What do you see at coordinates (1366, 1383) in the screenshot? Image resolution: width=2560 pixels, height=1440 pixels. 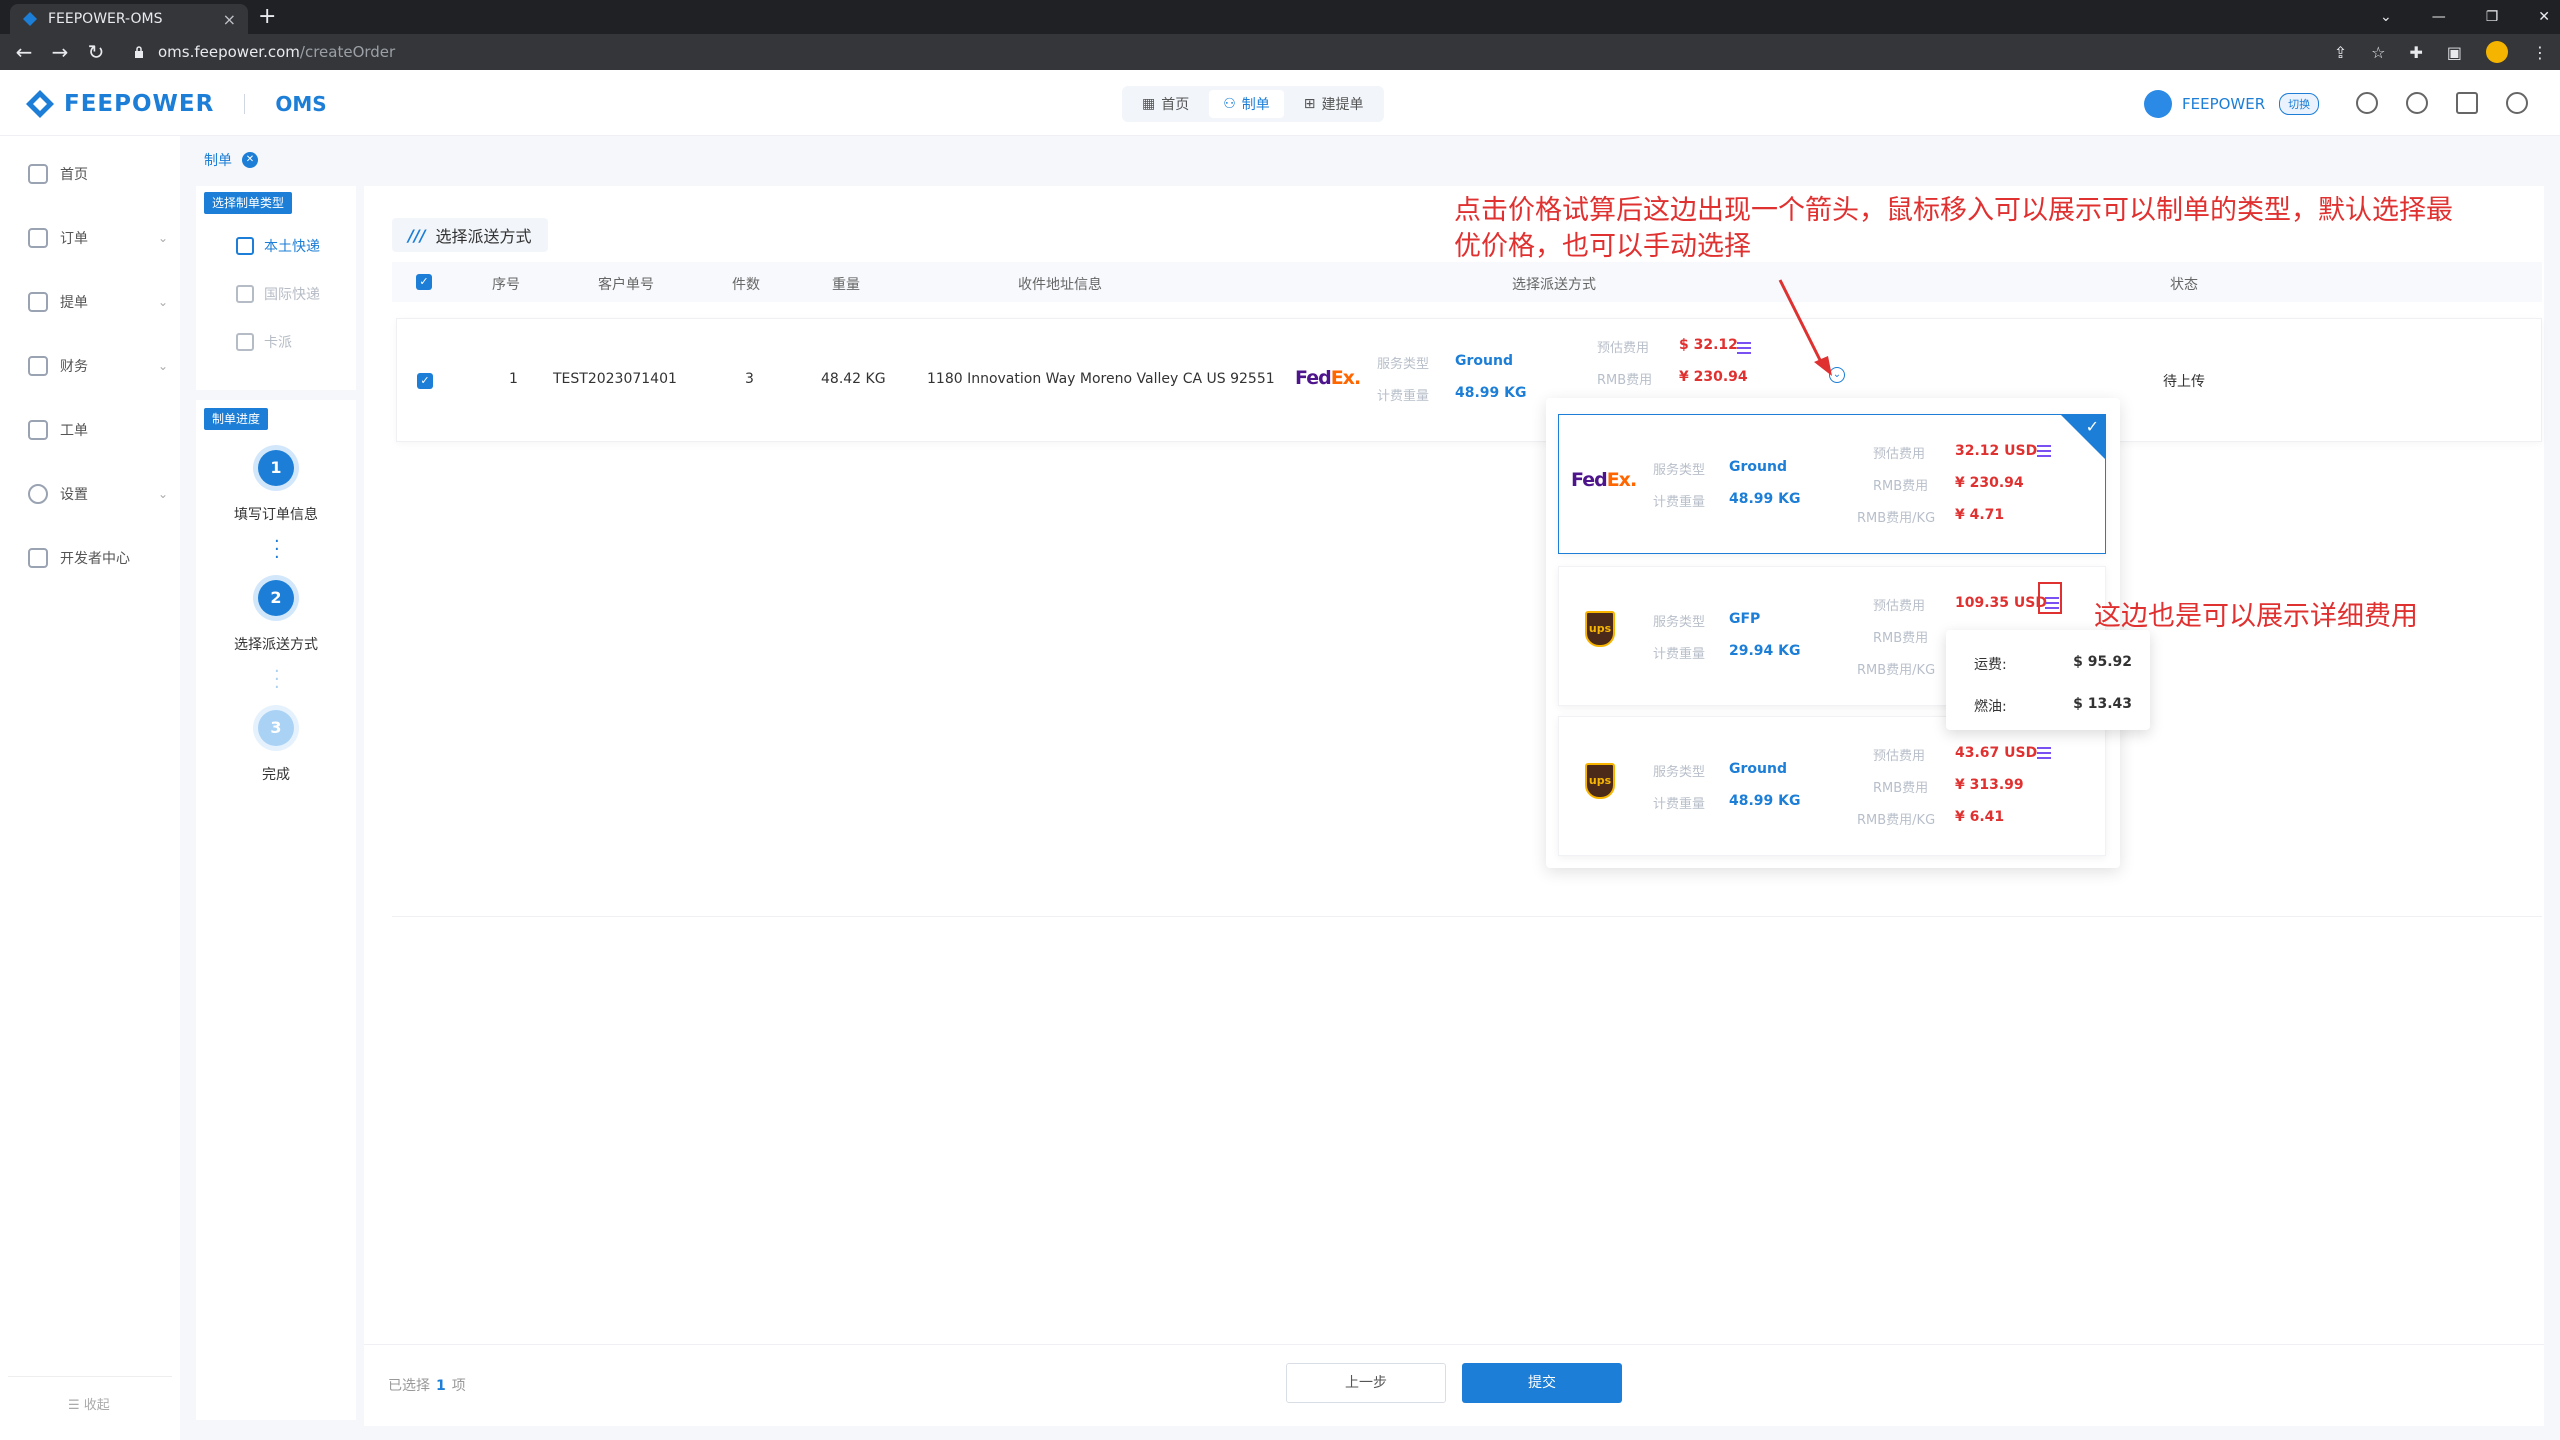 I see `prev-step-button: 上一步` at bounding box center [1366, 1383].